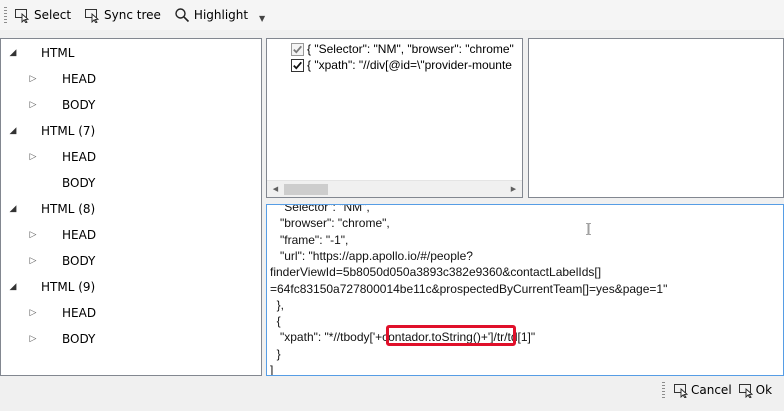 Image resolution: width=784 pixels, height=411 pixels. Describe the element at coordinates (392, 15) in the screenshot. I see `toolbar: Select Sync tree Highlight ▼` at that location.